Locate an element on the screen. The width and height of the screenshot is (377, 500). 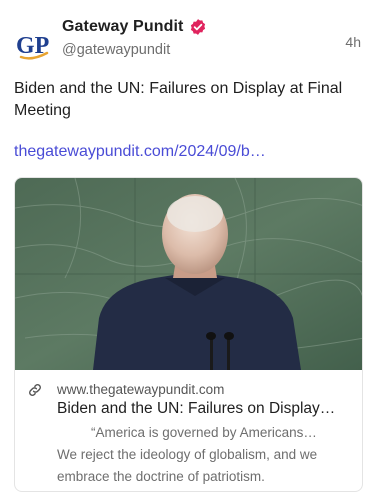
avatar: GP is located at coordinates (32, 44).